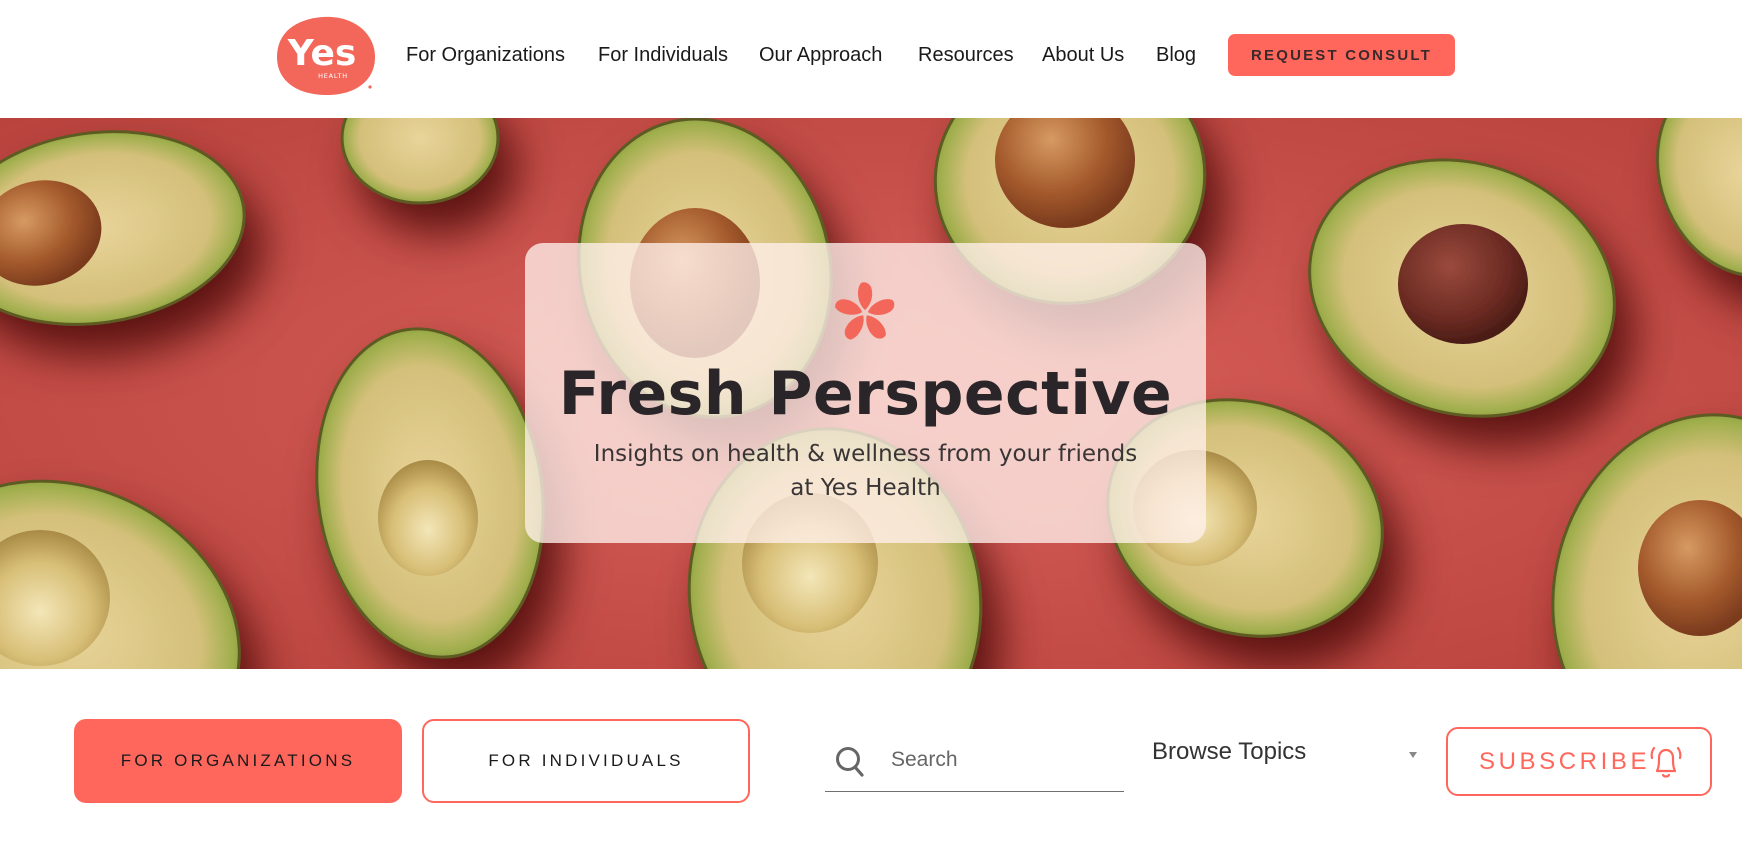 The image size is (1742, 844). What do you see at coordinates (238, 761) in the screenshot?
I see `for-organizations-button: FOR ORGANIZATIONS` at bounding box center [238, 761].